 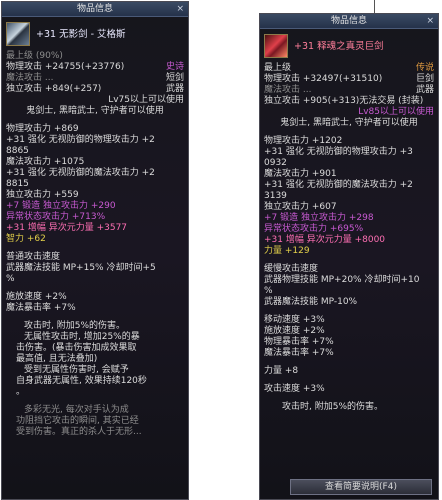 I want to click on level-requirement: Lv85以上可以使用, so click(x=396, y=112).